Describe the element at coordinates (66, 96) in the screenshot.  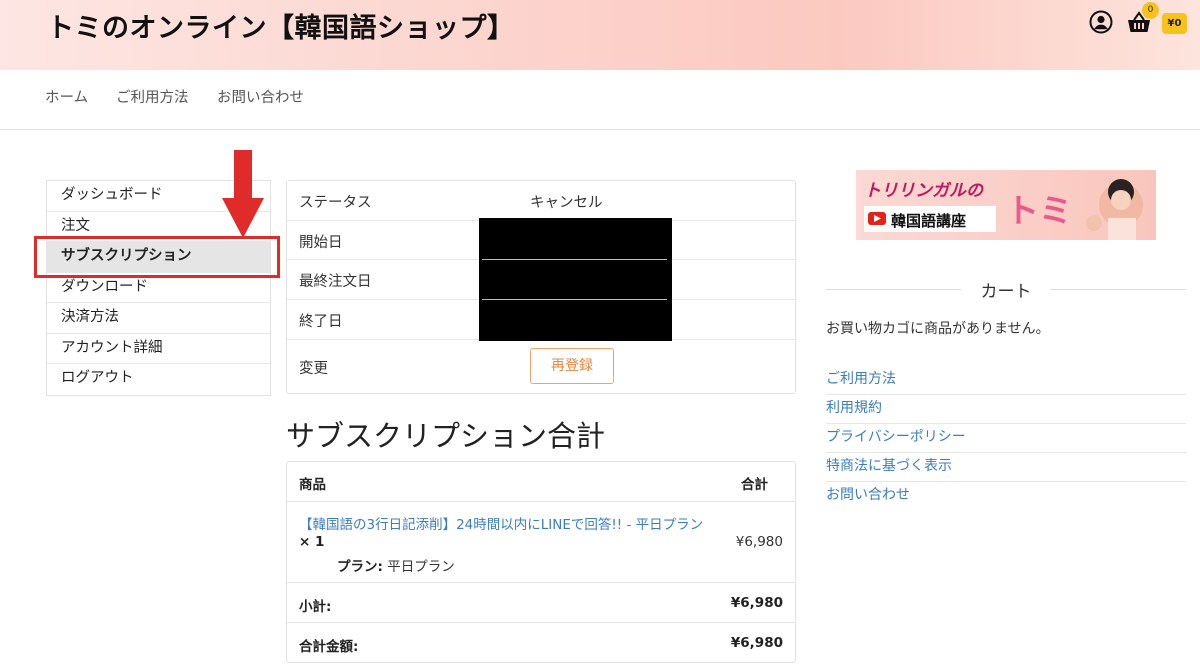
I see `nav-item-home: ホーム` at that location.